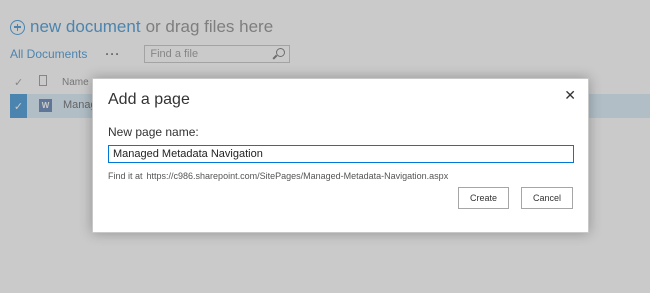  What do you see at coordinates (547, 198) in the screenshot?
I see `cancel-button: Cancel` at bounding box center [547, 198].